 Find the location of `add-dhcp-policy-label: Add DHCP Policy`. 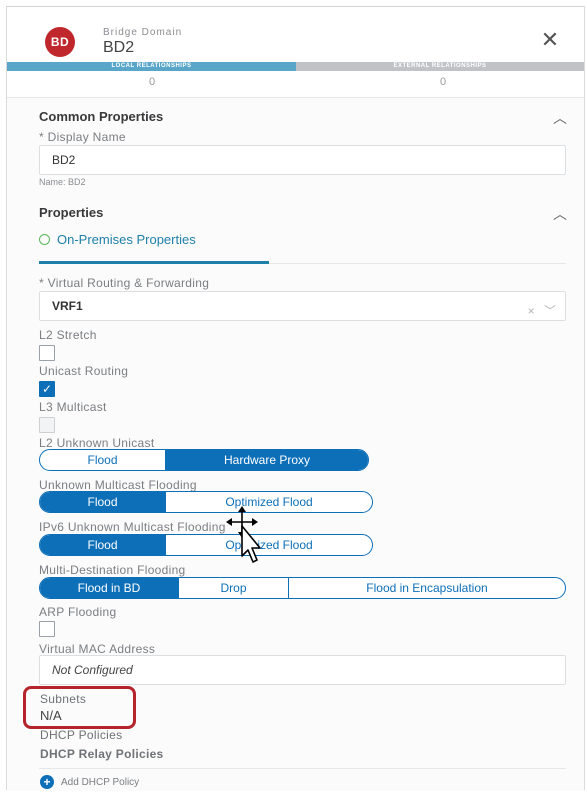

add-dhcp-policy-label: Add DHCP Policy is located at coordinates (100, 782).